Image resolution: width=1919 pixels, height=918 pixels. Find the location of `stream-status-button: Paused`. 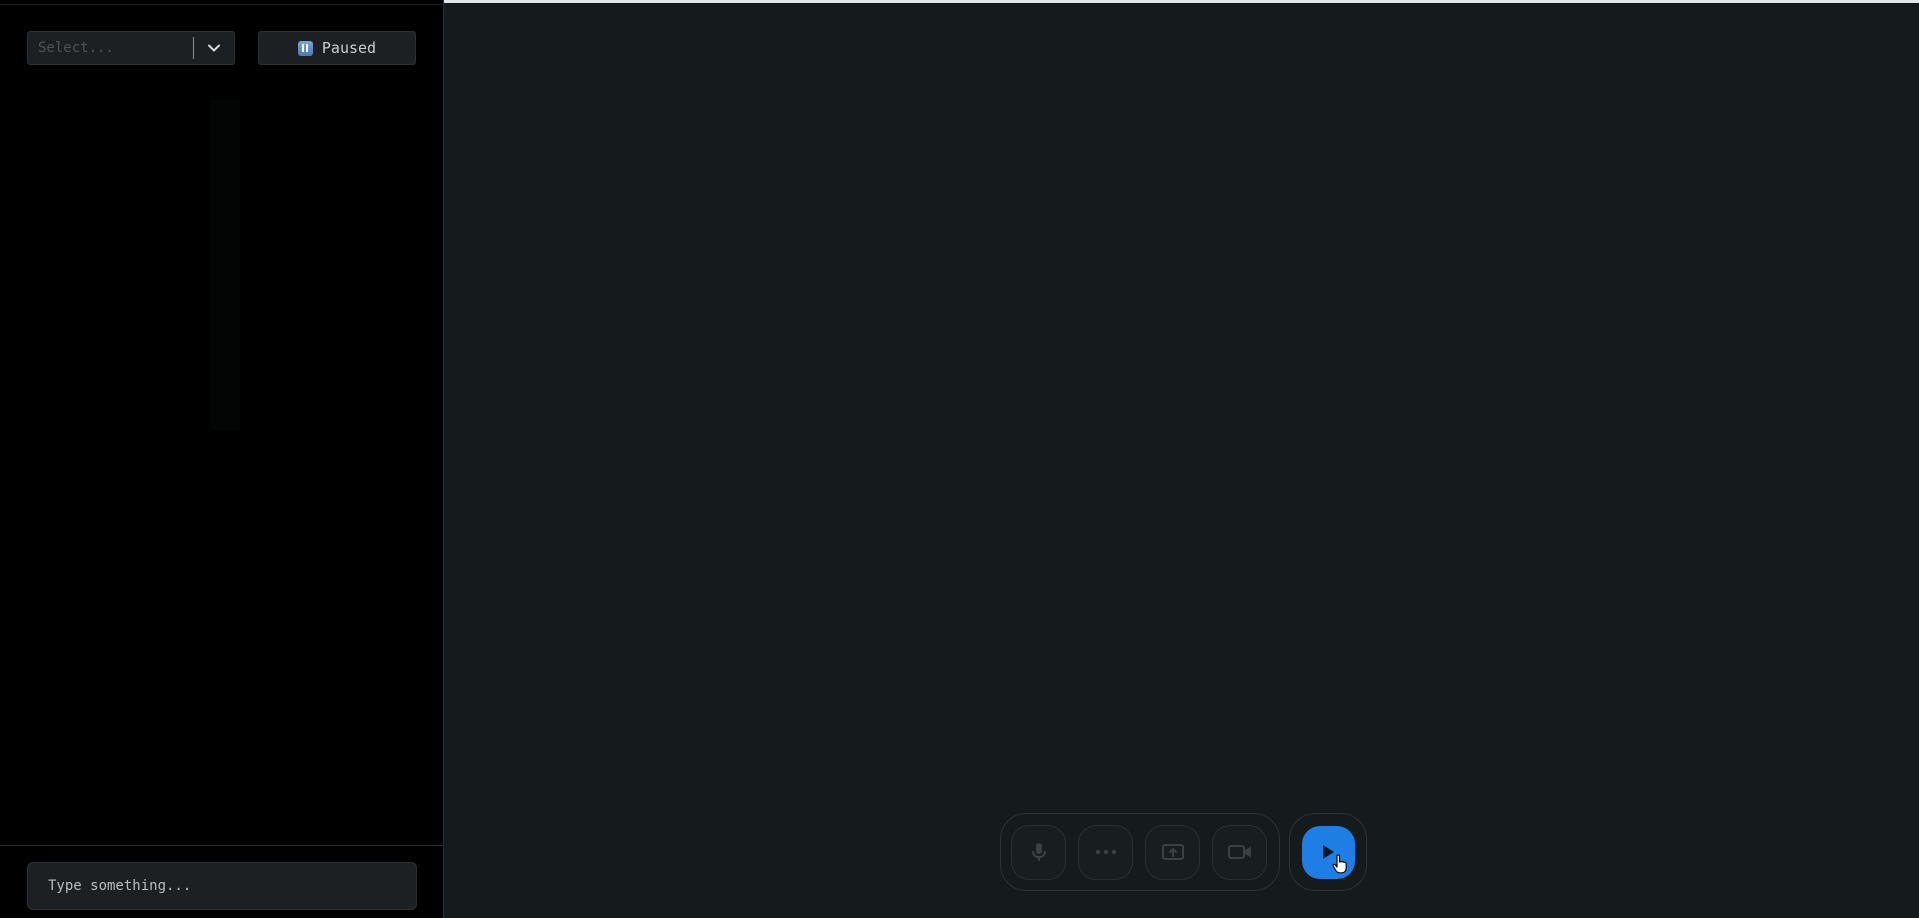

stream-status-button: Paused is located at coordinates (337, 48).